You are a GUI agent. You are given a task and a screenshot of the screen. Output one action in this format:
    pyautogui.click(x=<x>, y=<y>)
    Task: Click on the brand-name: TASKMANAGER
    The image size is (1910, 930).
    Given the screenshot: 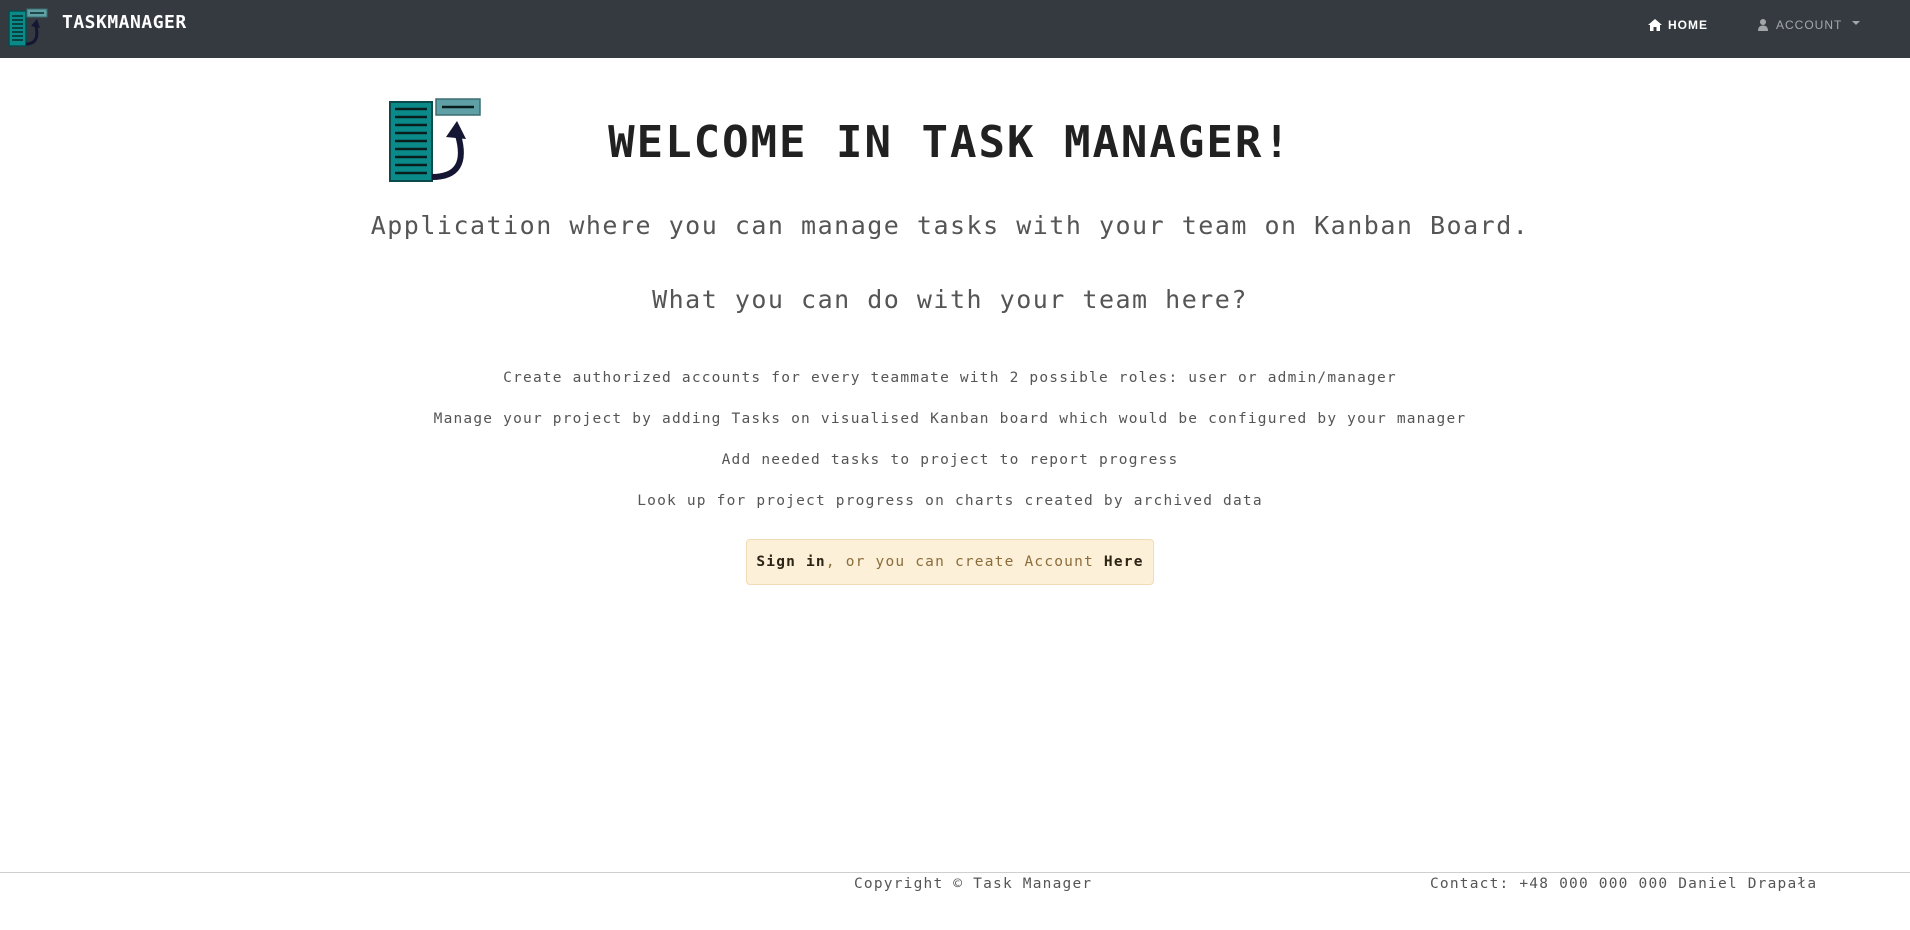 What is the action you would take?
    pyautogui.click(x=124, y=22)
    